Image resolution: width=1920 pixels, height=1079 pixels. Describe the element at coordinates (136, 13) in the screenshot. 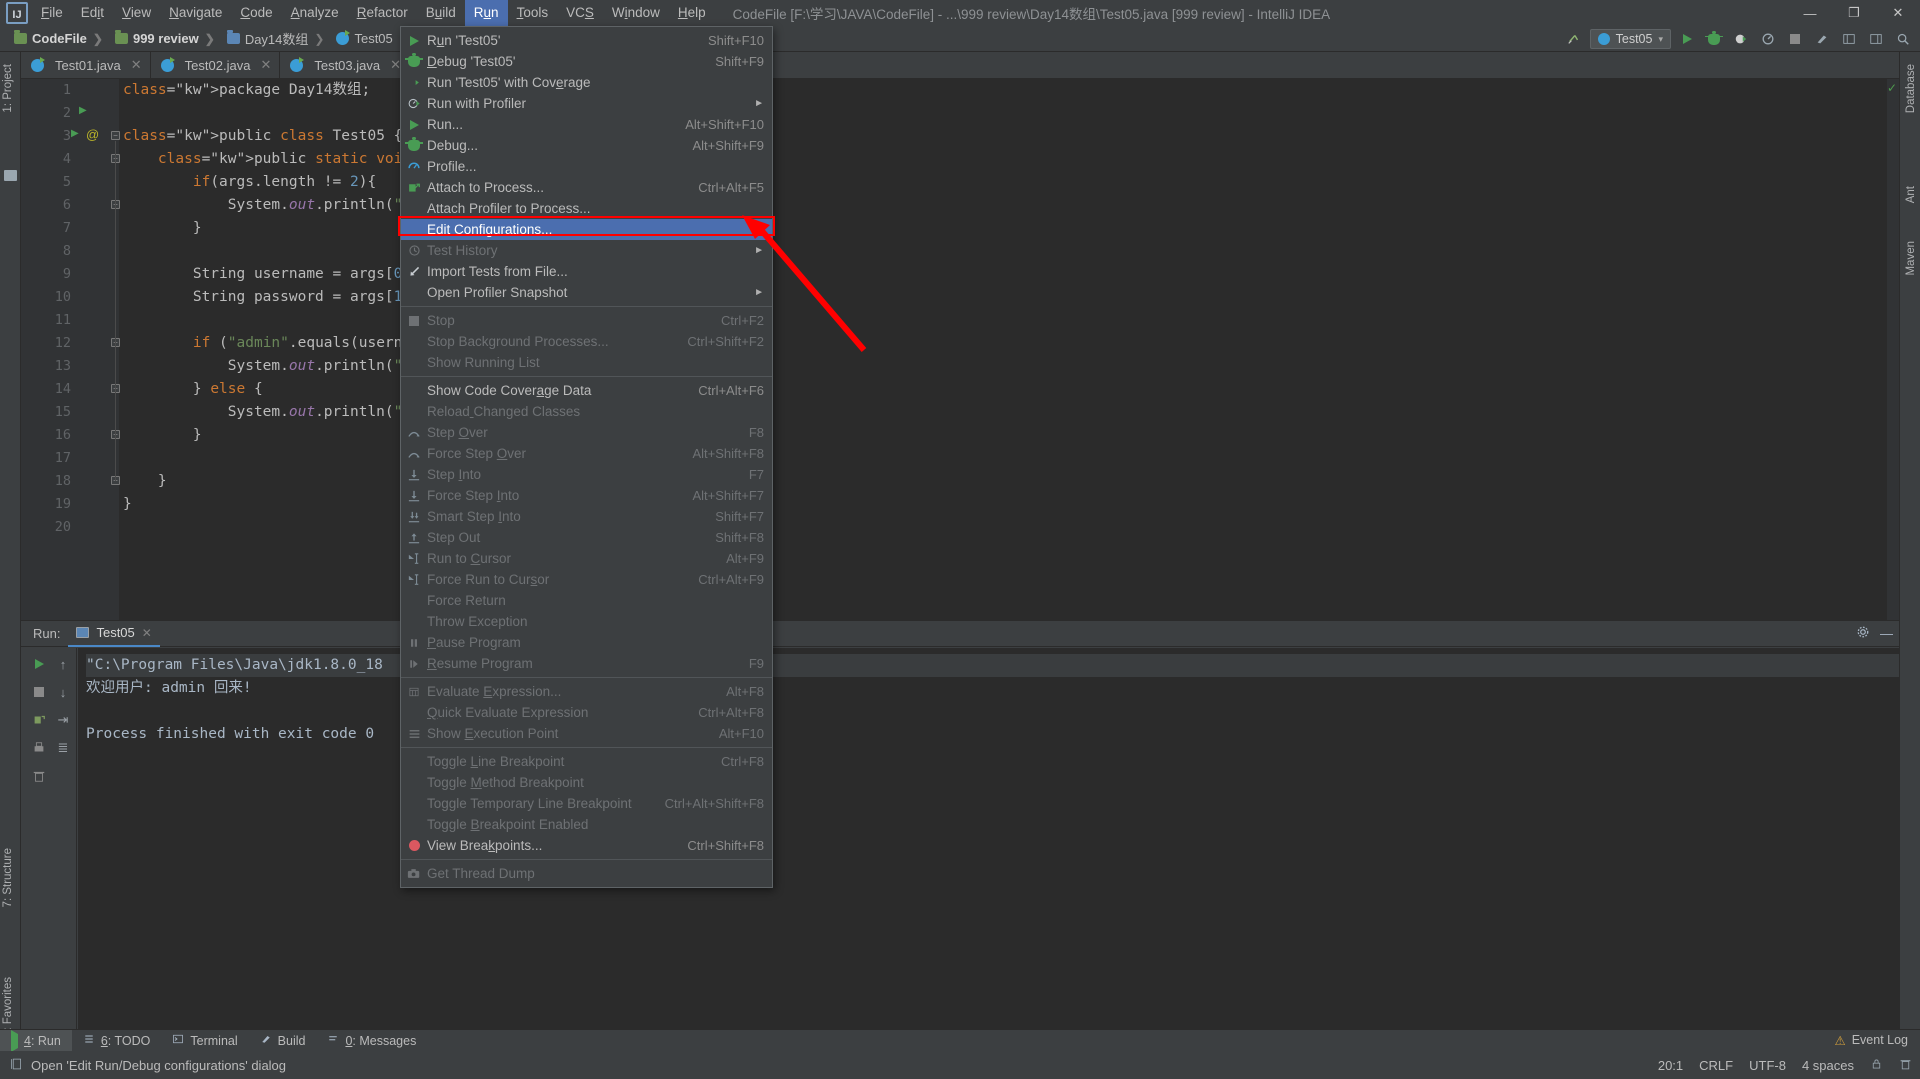

I see `menu-item-view: View` at that location.